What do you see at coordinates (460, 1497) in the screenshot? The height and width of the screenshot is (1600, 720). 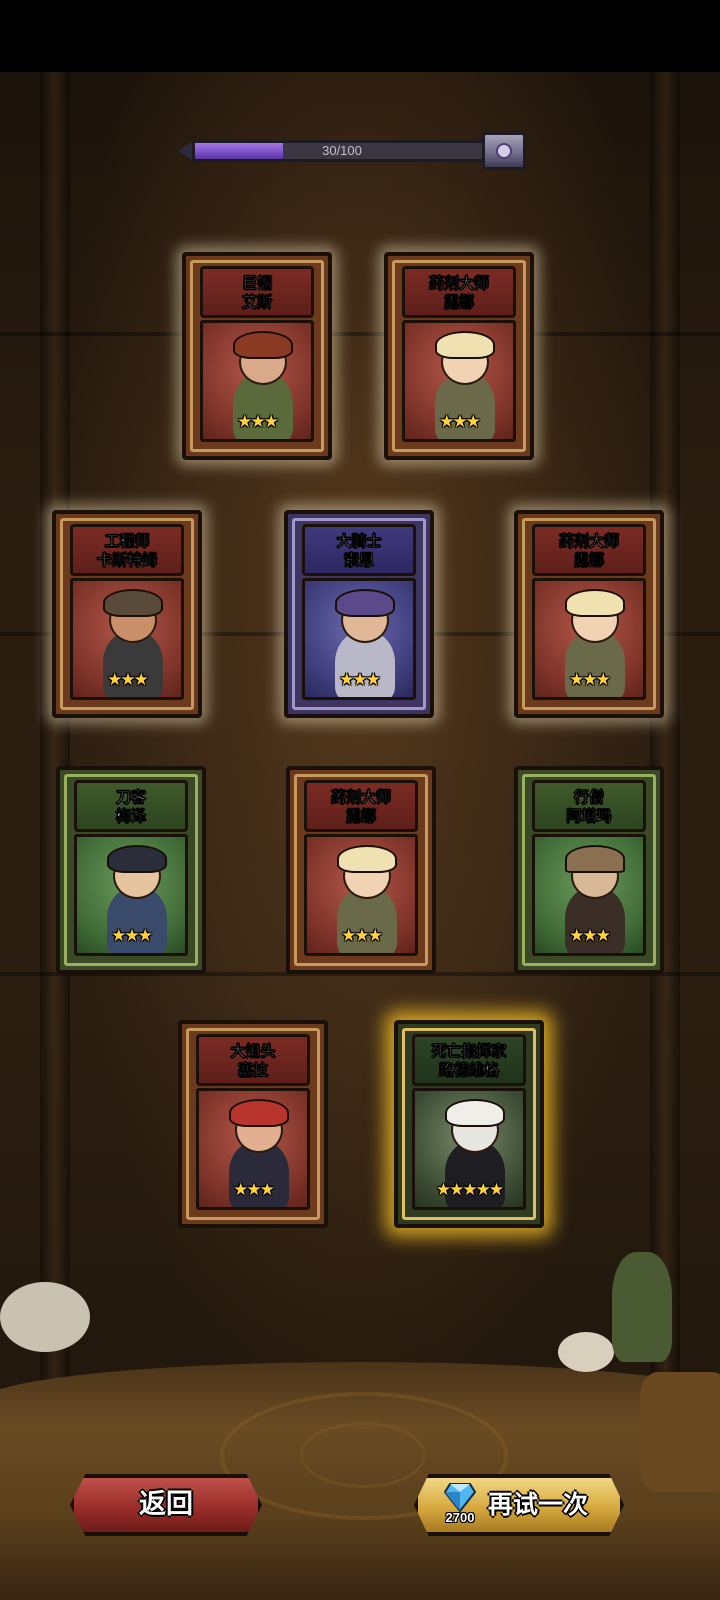 I see `diamond-icon` at bounding box center [460, 1497].